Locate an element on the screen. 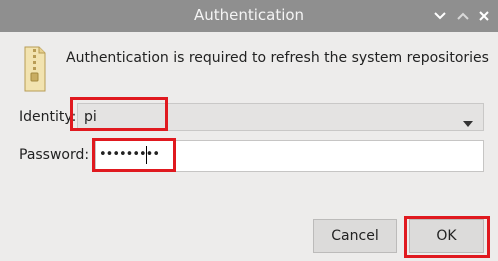  chevron-up-icon is located at coordinates (463, 16).